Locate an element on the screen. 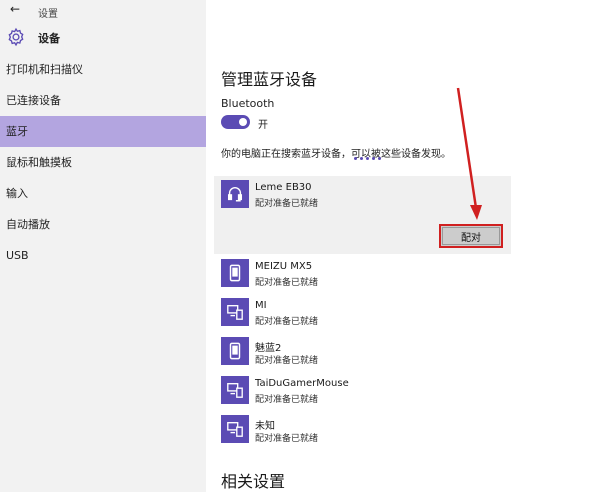 The height and width of the screenshot is (492, 600). sidebar-item-mouse-touchpad: 鼠标和触摸板 is located at coordinates (103, 162).